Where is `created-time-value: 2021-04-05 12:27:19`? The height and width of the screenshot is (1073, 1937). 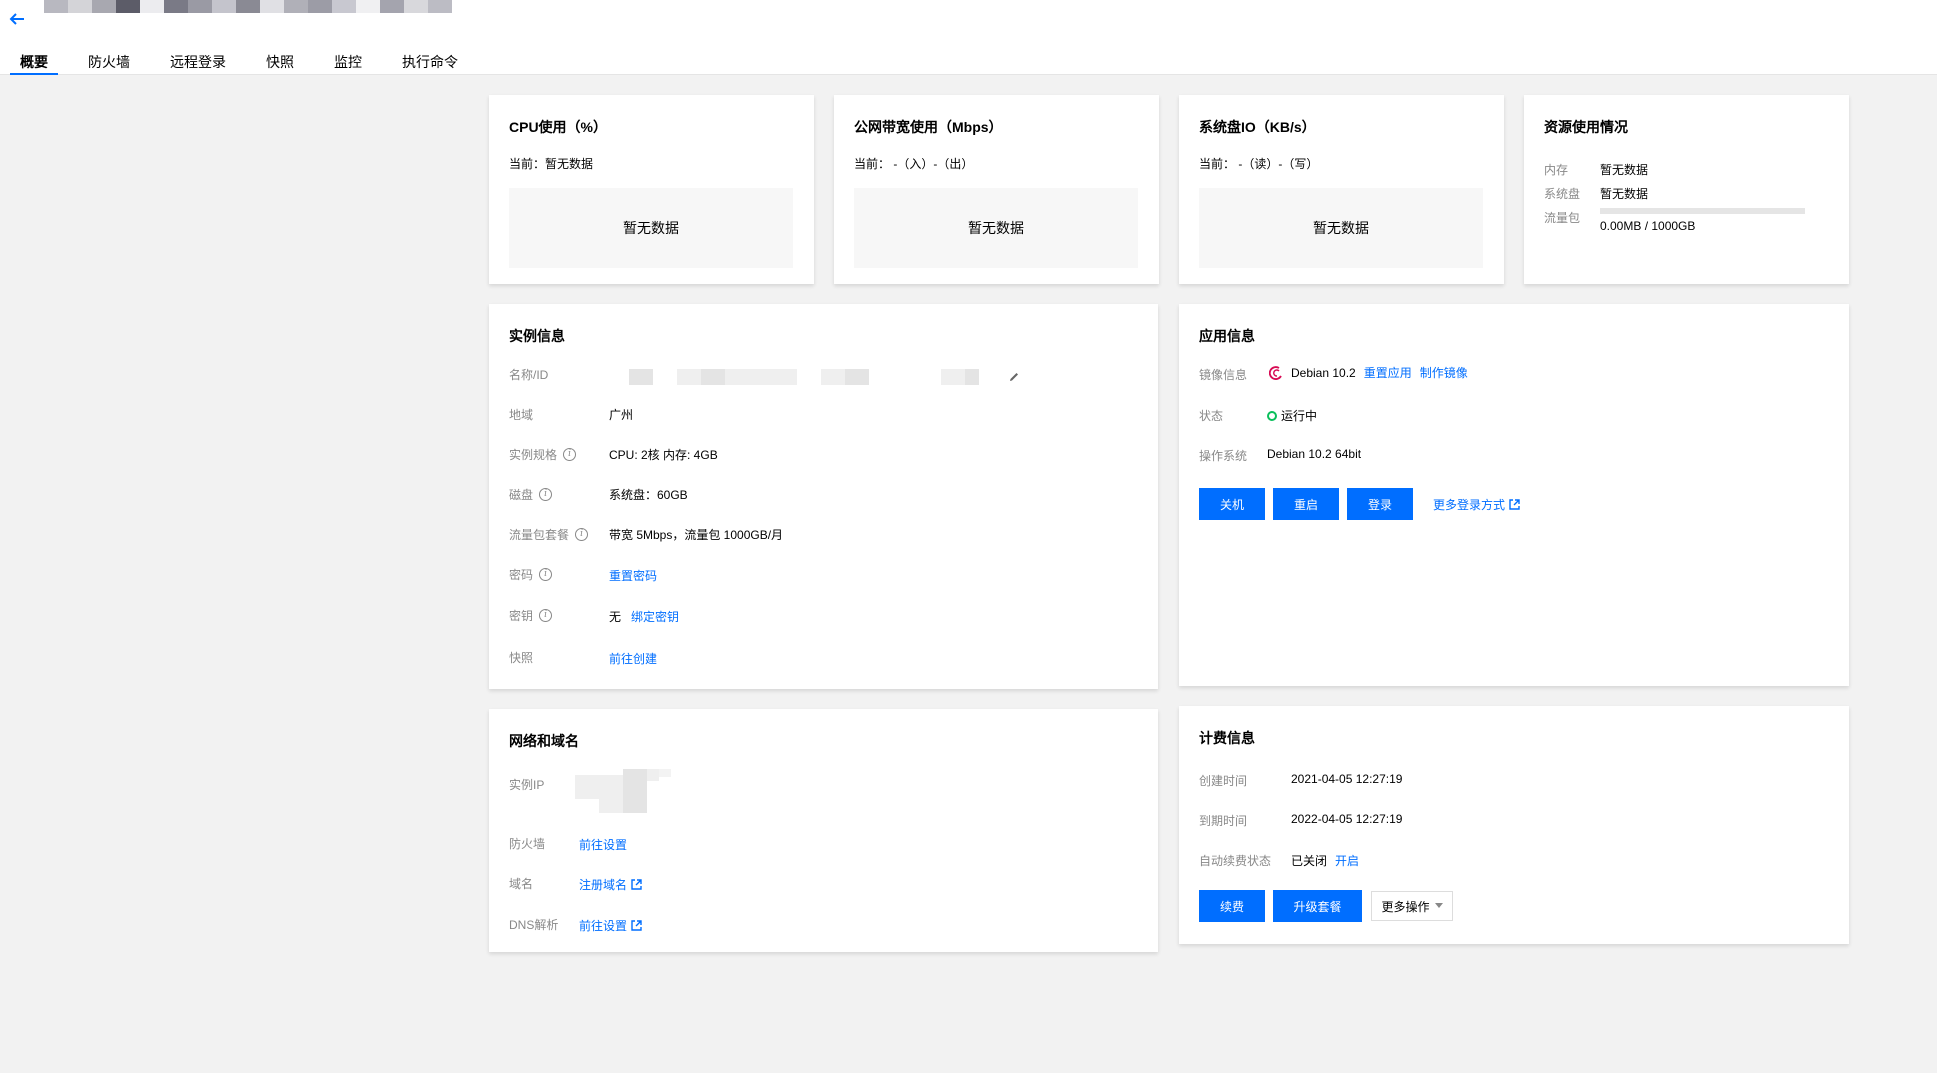 created-time-value: 2021-04-05 12:27:19 is located at coordinates (1347, 779).